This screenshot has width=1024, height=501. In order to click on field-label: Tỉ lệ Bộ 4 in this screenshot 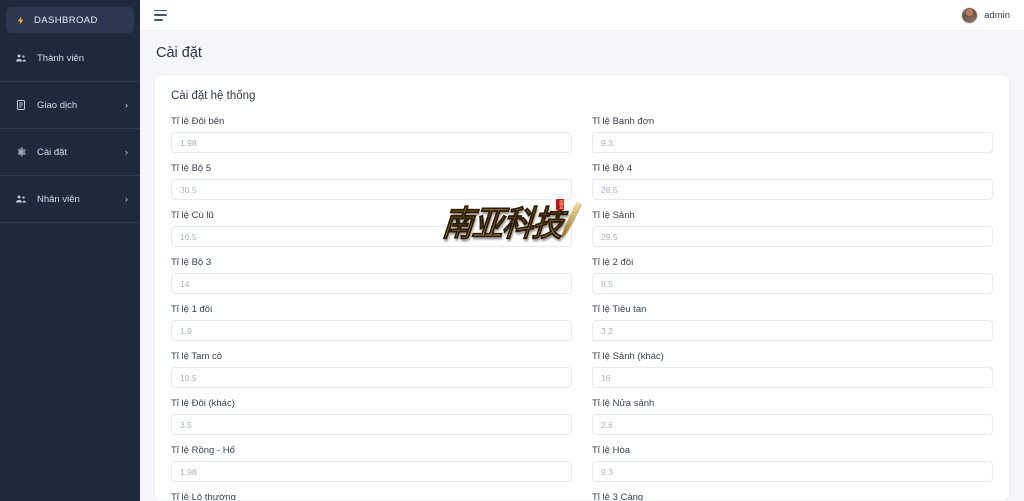, I will do `click(612, 168)`.